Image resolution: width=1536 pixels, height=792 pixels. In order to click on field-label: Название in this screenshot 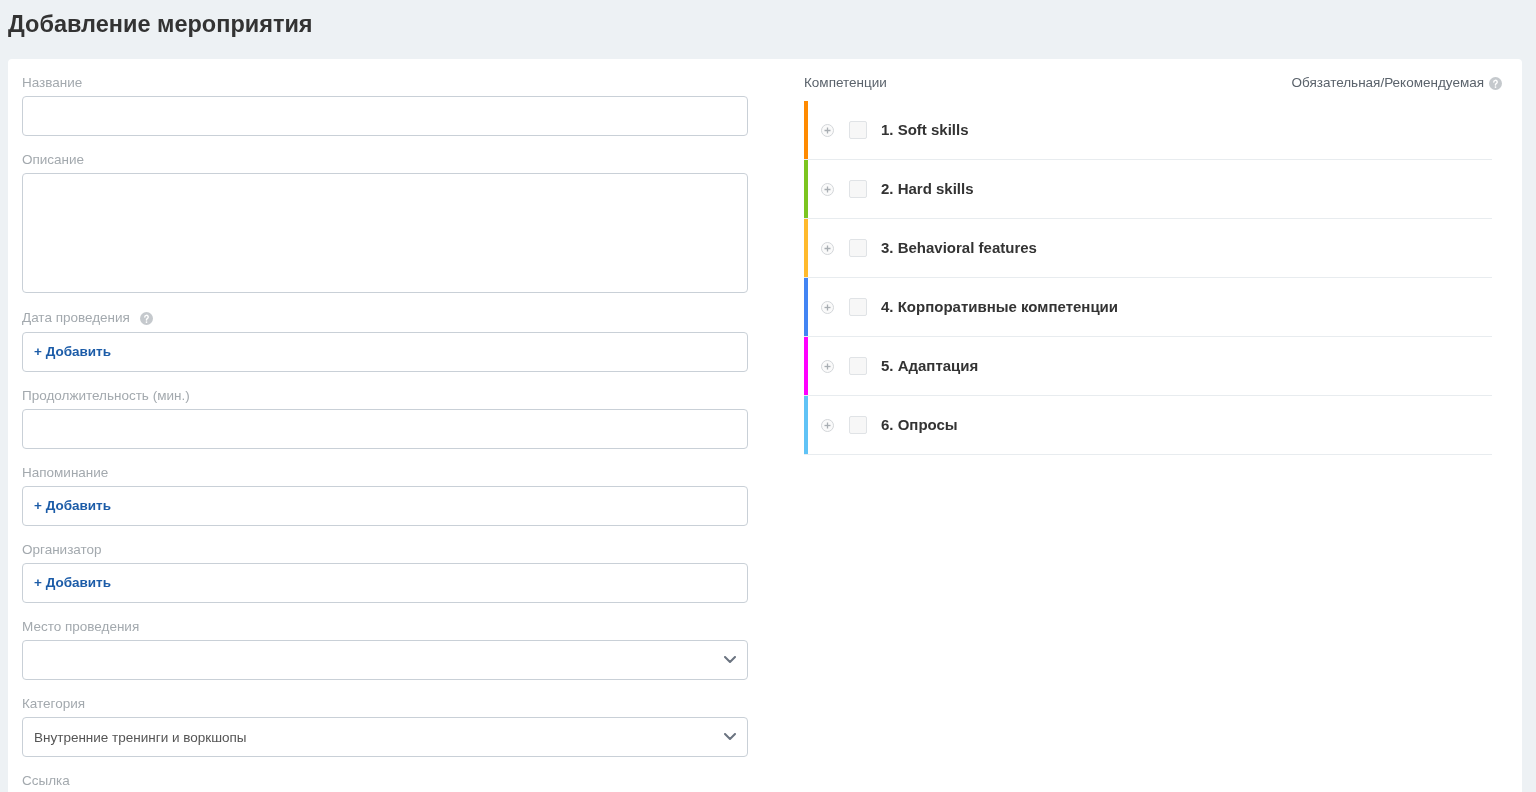, I will do `click(52, 83)`.